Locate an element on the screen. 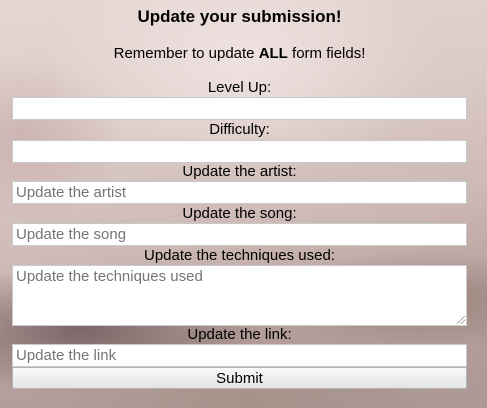 This screenshot has width=487, height=408. reminder-emphasis: ALL is located at coordinates (273, 53).